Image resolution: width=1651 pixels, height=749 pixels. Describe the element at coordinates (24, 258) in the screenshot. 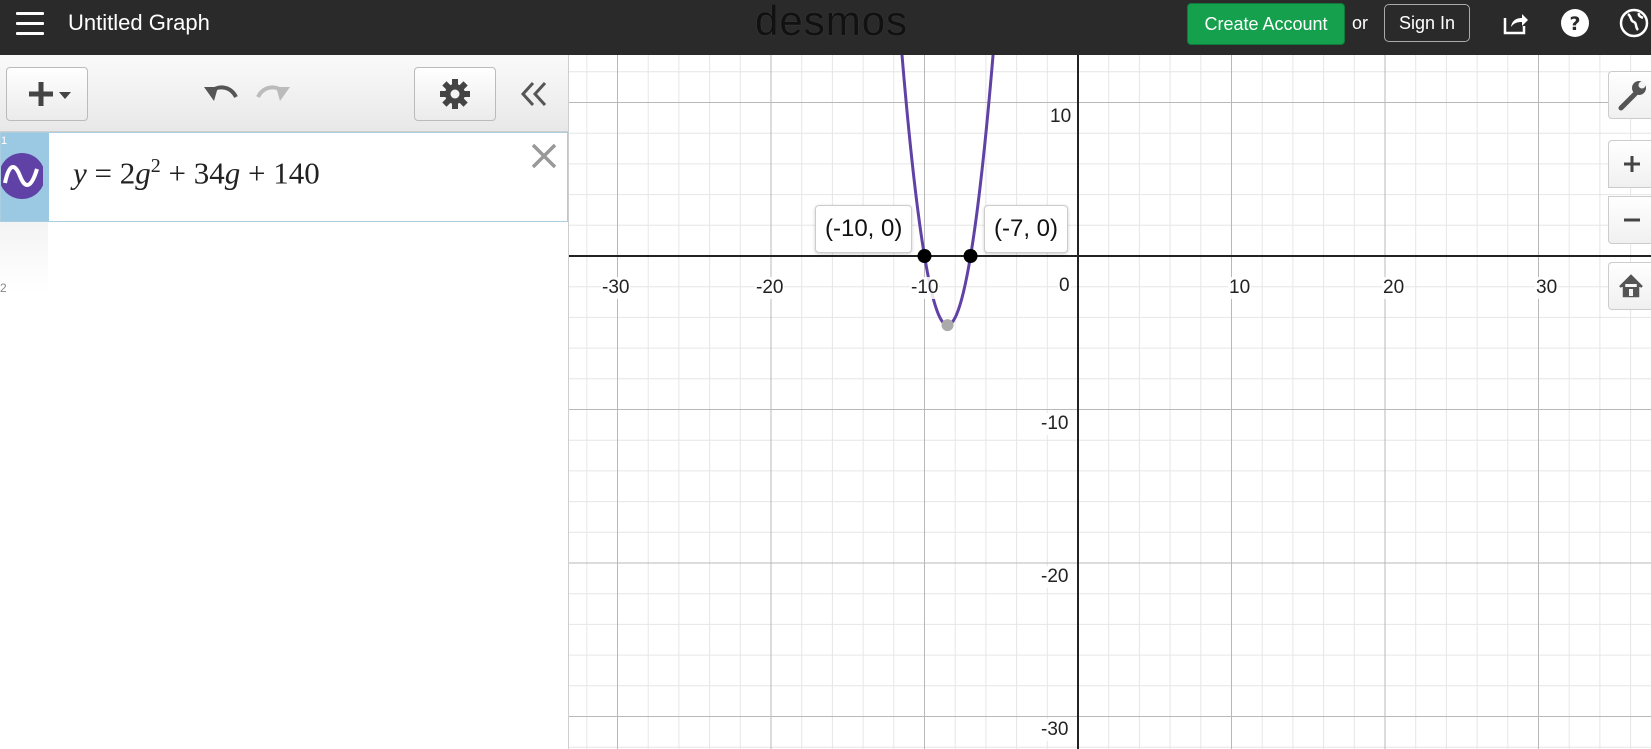

I see `next-expression-tab` at that location.